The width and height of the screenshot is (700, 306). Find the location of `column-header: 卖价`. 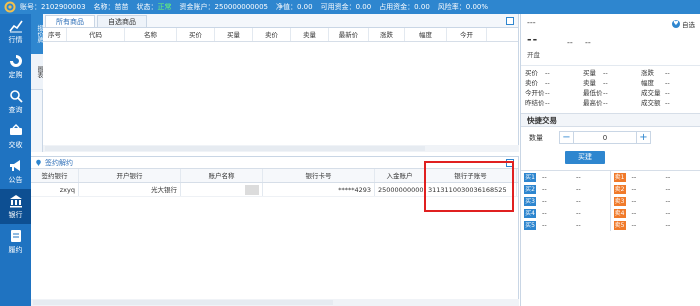

column-header: 卖价 is located at coordinates (272, 34).